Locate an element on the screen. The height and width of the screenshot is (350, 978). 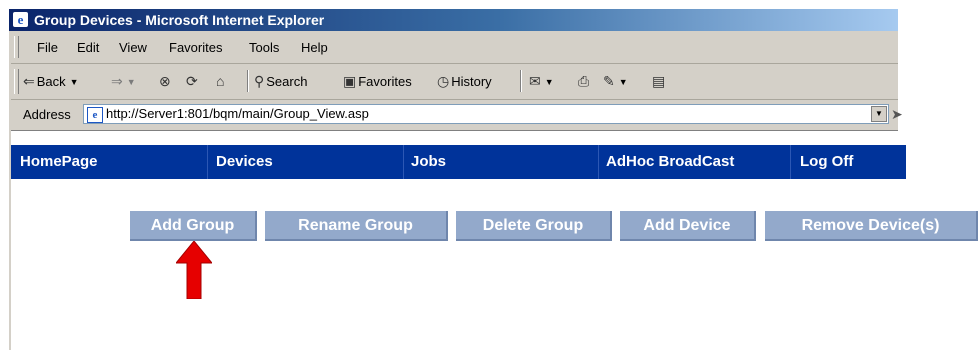
stop-icon: ⊗ is located at coordinates (165, 81).